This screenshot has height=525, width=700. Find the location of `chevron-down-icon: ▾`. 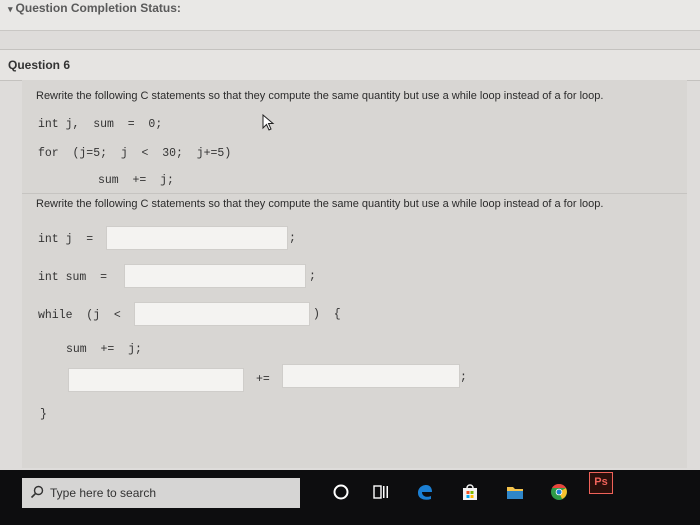

chevron-down-icon: ▾ is located at coordinates (10, 9).